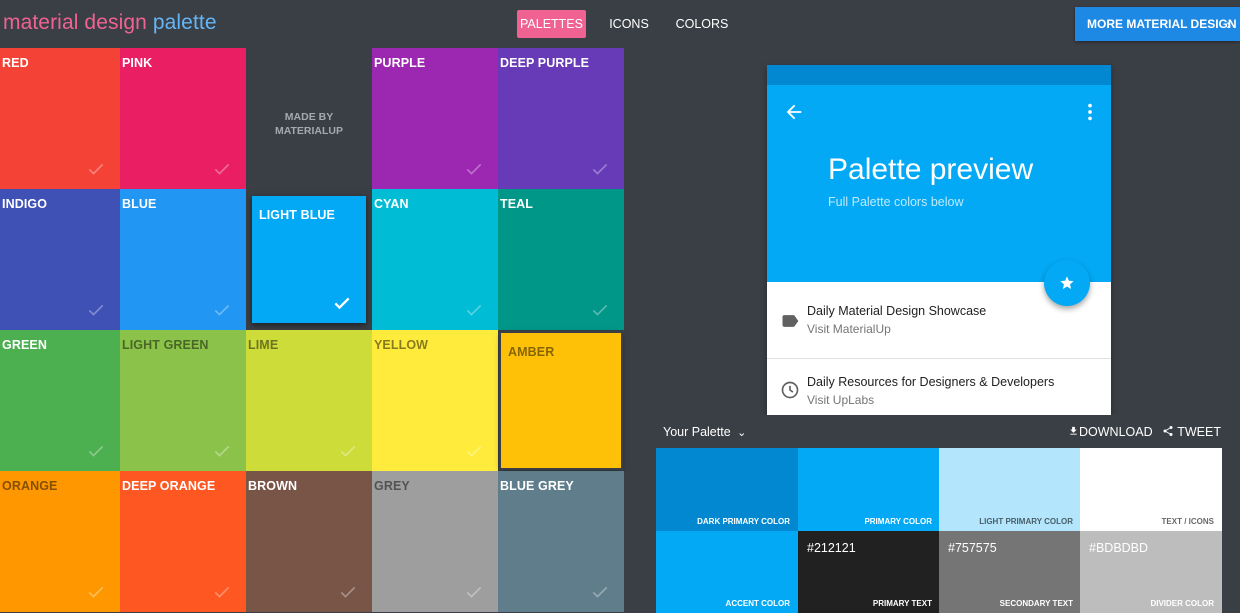 This screenshot has height=613, width=1240. I want to click on swatch-primary-text: #212121 PRIMARY TEXT, so click(869, 572).